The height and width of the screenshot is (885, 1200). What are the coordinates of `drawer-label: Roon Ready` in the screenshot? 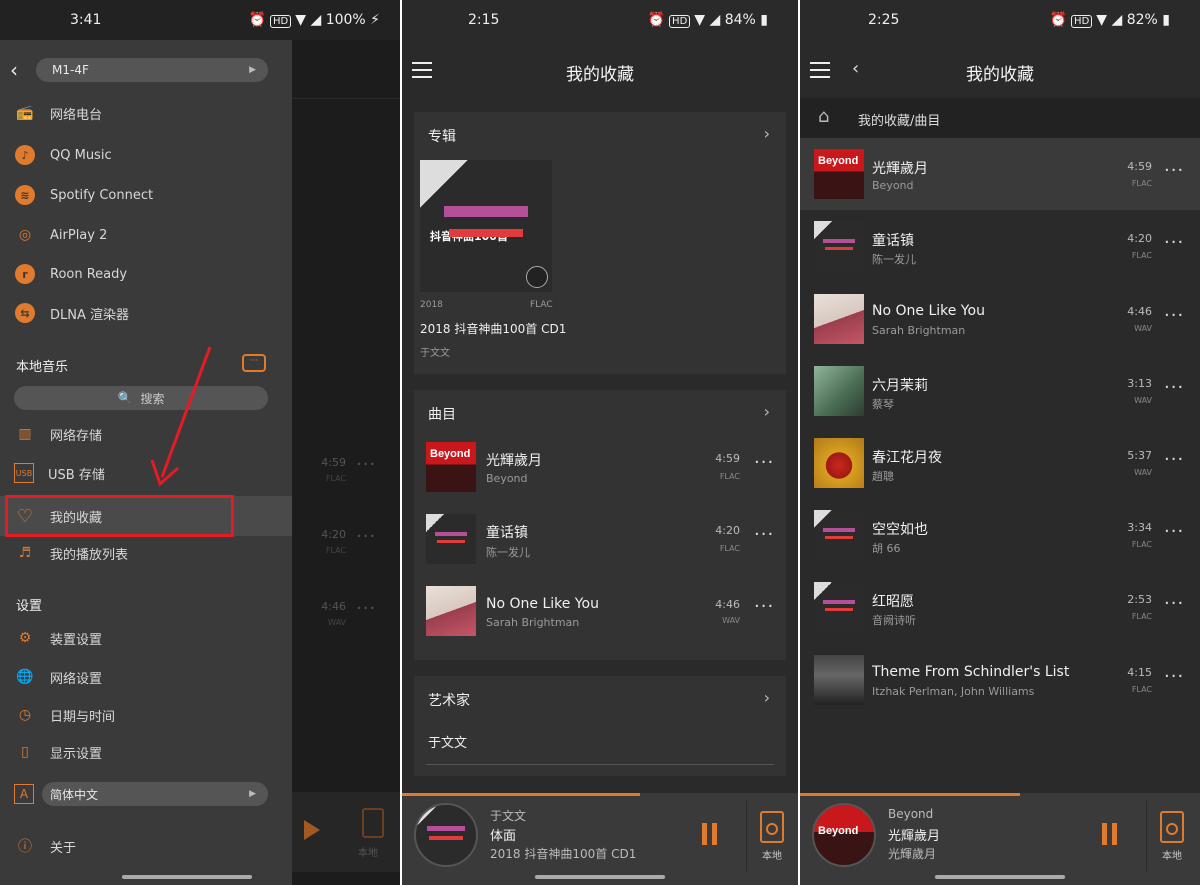 It's located at (89, 274).